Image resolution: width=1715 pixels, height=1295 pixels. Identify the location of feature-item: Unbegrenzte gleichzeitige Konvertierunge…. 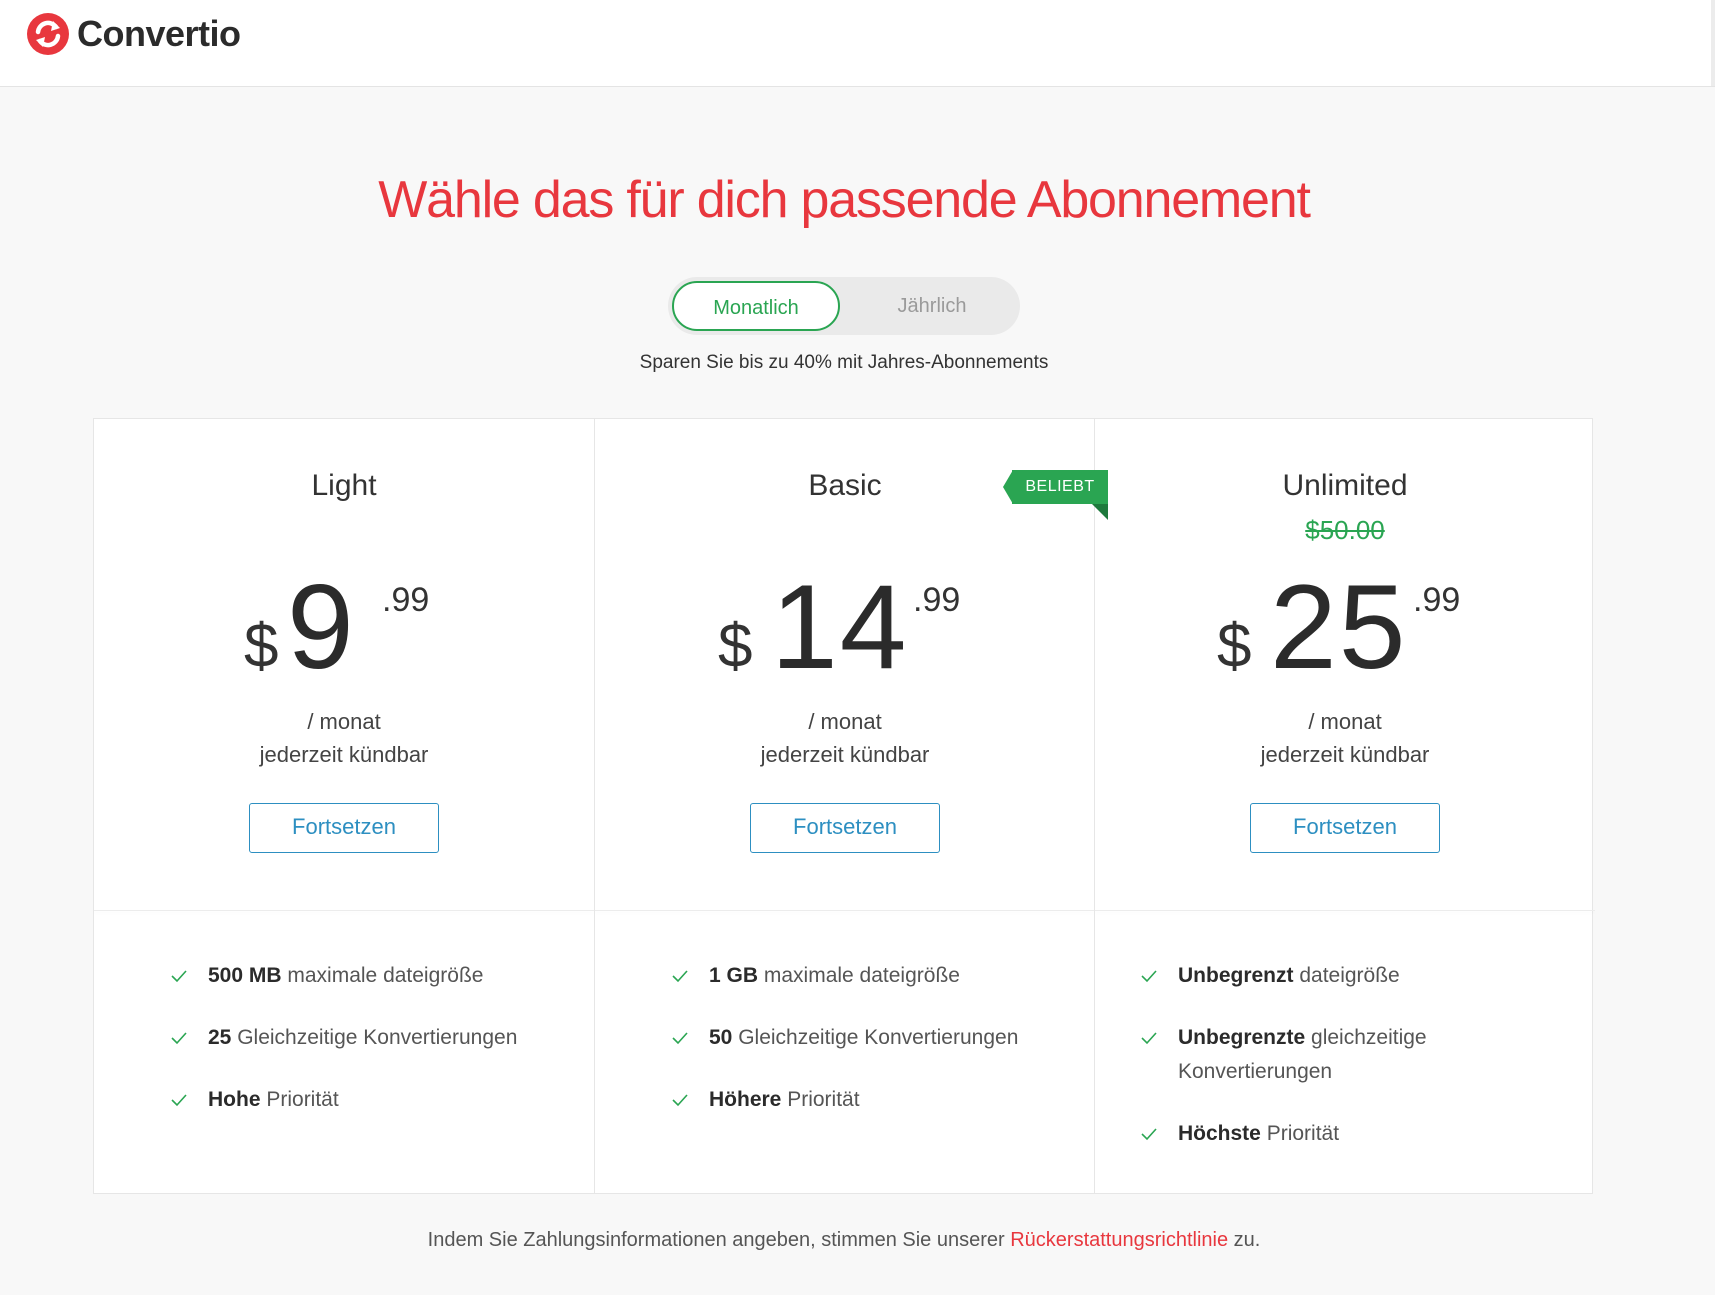
(1284, 1055).